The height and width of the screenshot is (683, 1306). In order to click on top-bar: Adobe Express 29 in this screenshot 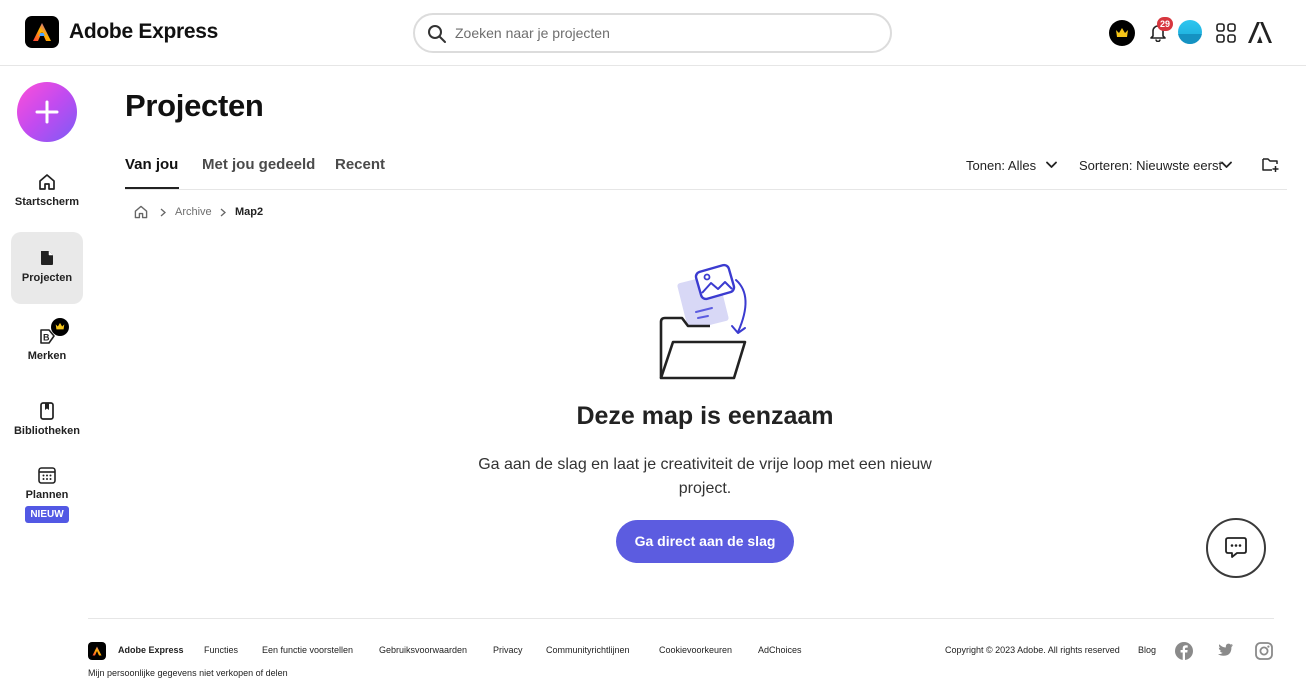, I will do `click(653, 33)`.